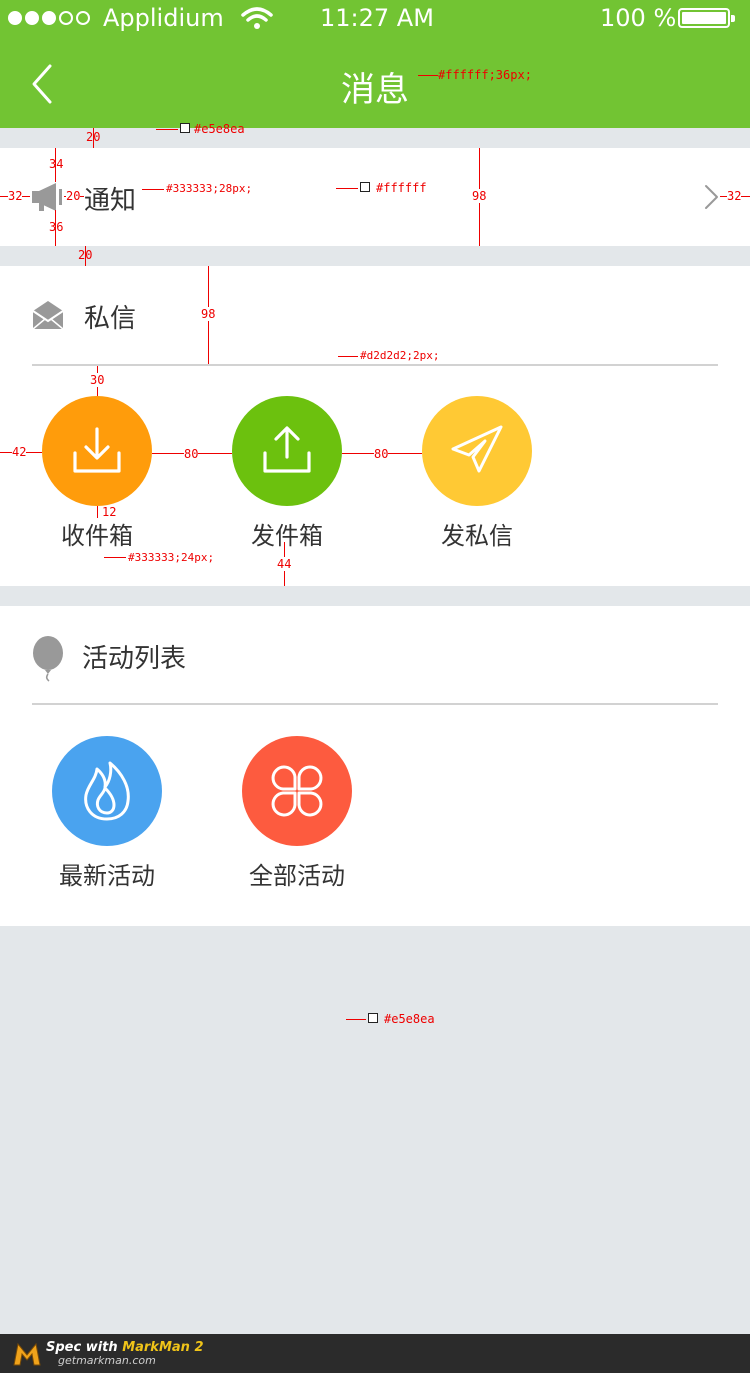 This screenshot has height=1373, width=750. Describe the element at coordinates (48, 315) in the screenshot. I see `envelope-icon` at that location.